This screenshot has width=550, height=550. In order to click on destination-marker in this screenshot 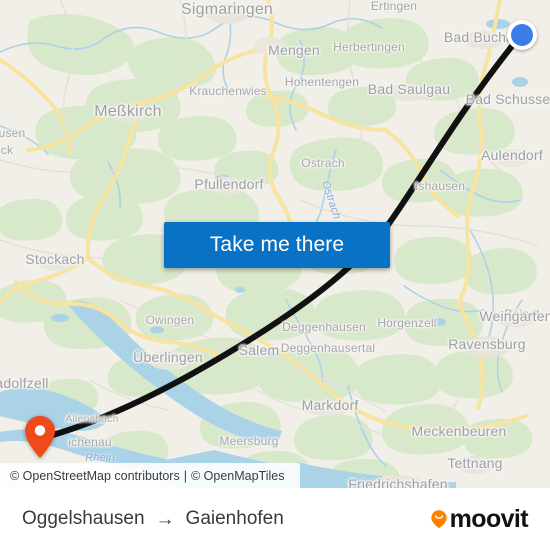, I will do `click(40, 437)`.